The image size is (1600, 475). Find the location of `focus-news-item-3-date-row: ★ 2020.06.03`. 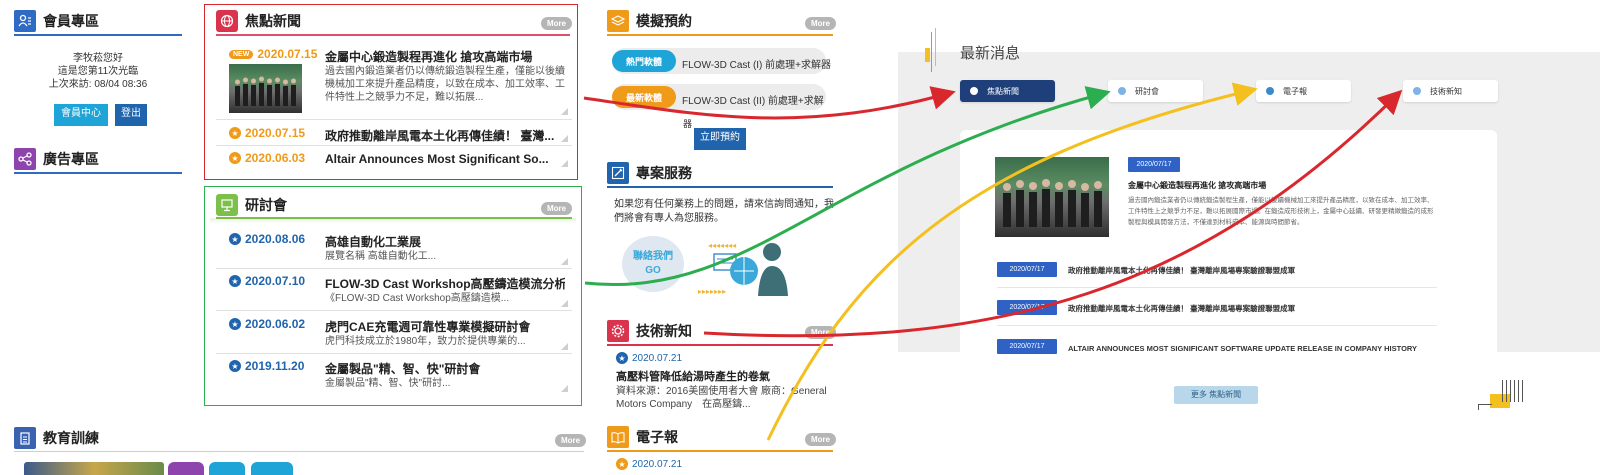

focus-news-item-3-date-row: ★ 2020.06.03 is located at coordinates (267, 158).